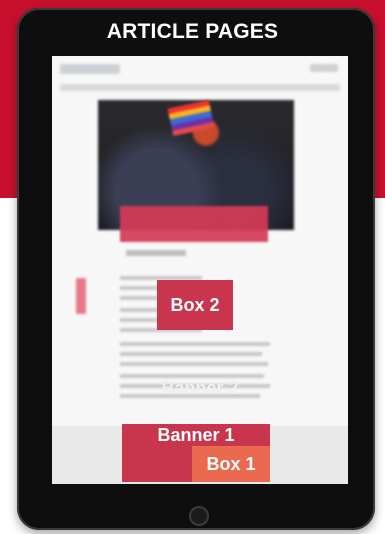  What do you see at coordinates (194, 224) in the screenshot?
I see `article-headline-block` at bounding box center [194, 224].